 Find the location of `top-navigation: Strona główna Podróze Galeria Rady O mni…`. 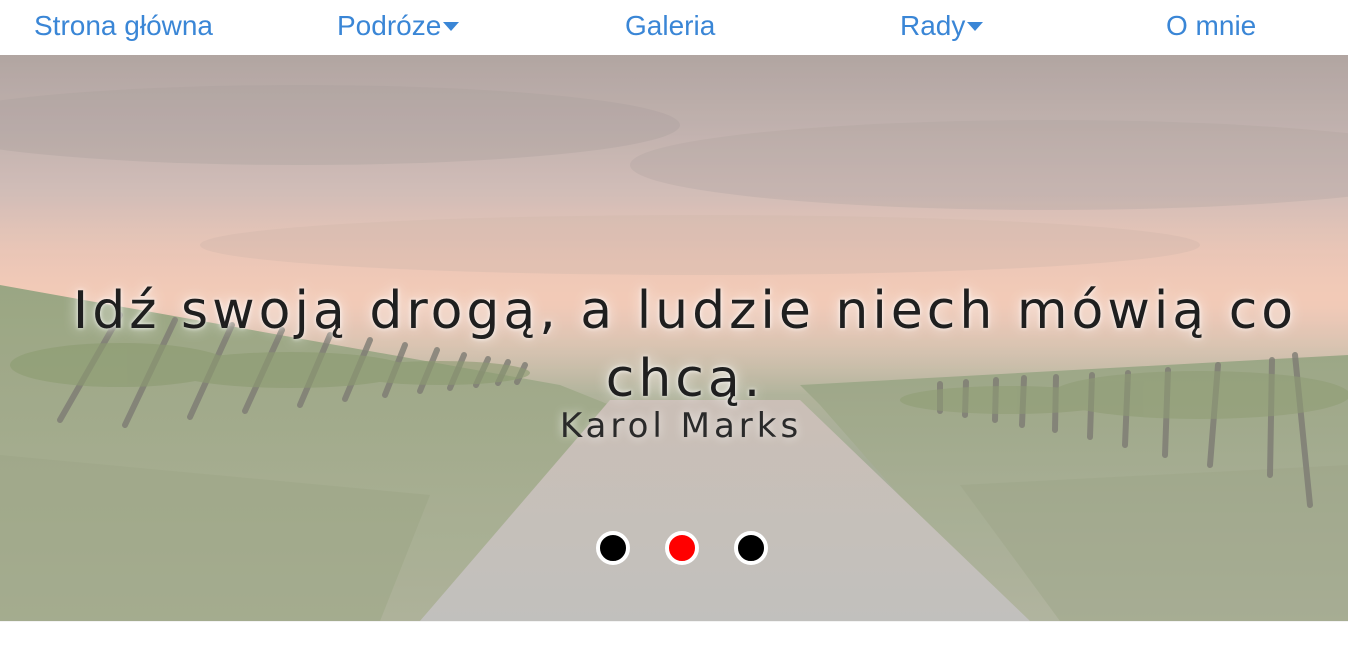

top-navigation: Strona główna Podróze Galeria Rady O mni… is located at coordinates (674, 27).